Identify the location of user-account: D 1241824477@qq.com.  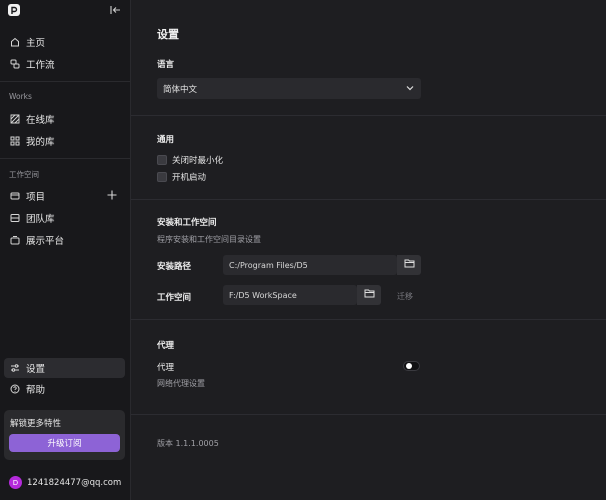
(65, 482).